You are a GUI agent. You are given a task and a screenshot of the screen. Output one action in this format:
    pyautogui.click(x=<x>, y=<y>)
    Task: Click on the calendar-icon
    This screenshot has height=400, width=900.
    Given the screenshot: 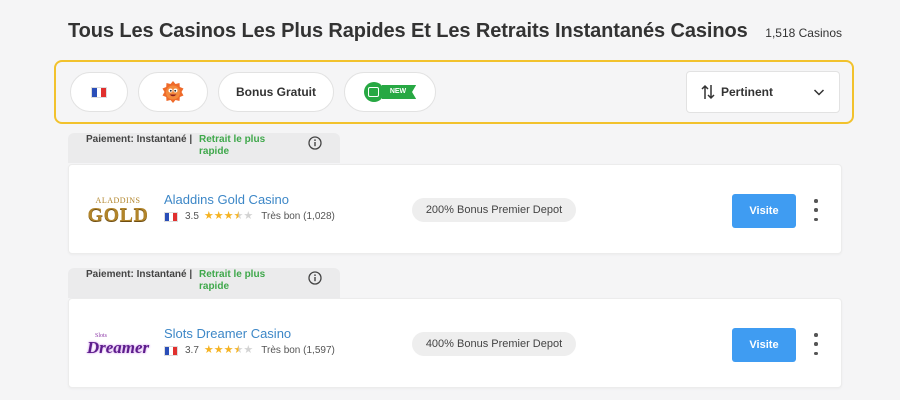 What is the action you would take?
    pyautogui.click(x=373, y=92)
    